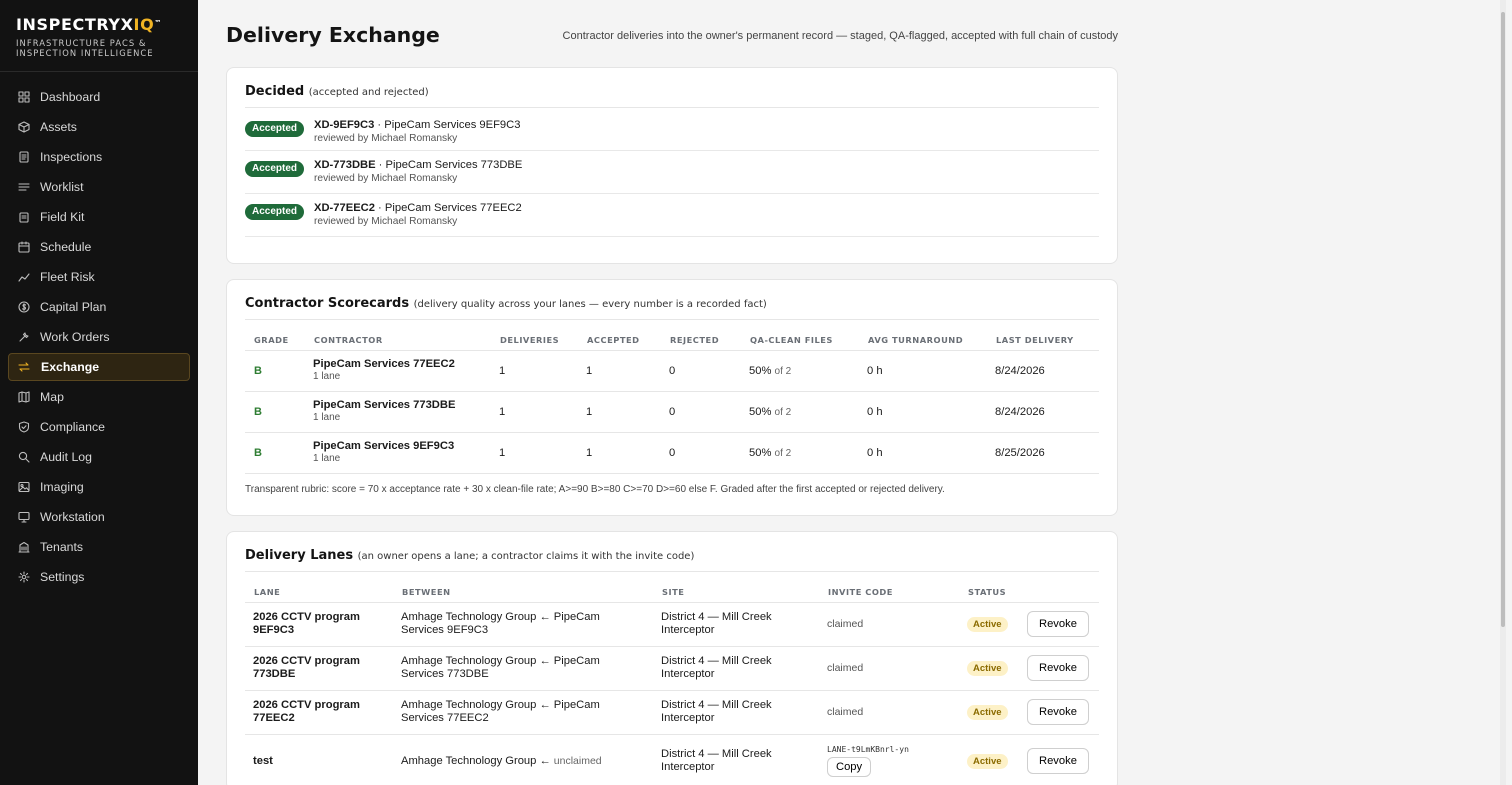 The image size is (1512, 785). What do you see at coordinates (72, 427) in the screenshot?
I see `sidebar-item-label: Compliance` at bounding box center [72, 427].